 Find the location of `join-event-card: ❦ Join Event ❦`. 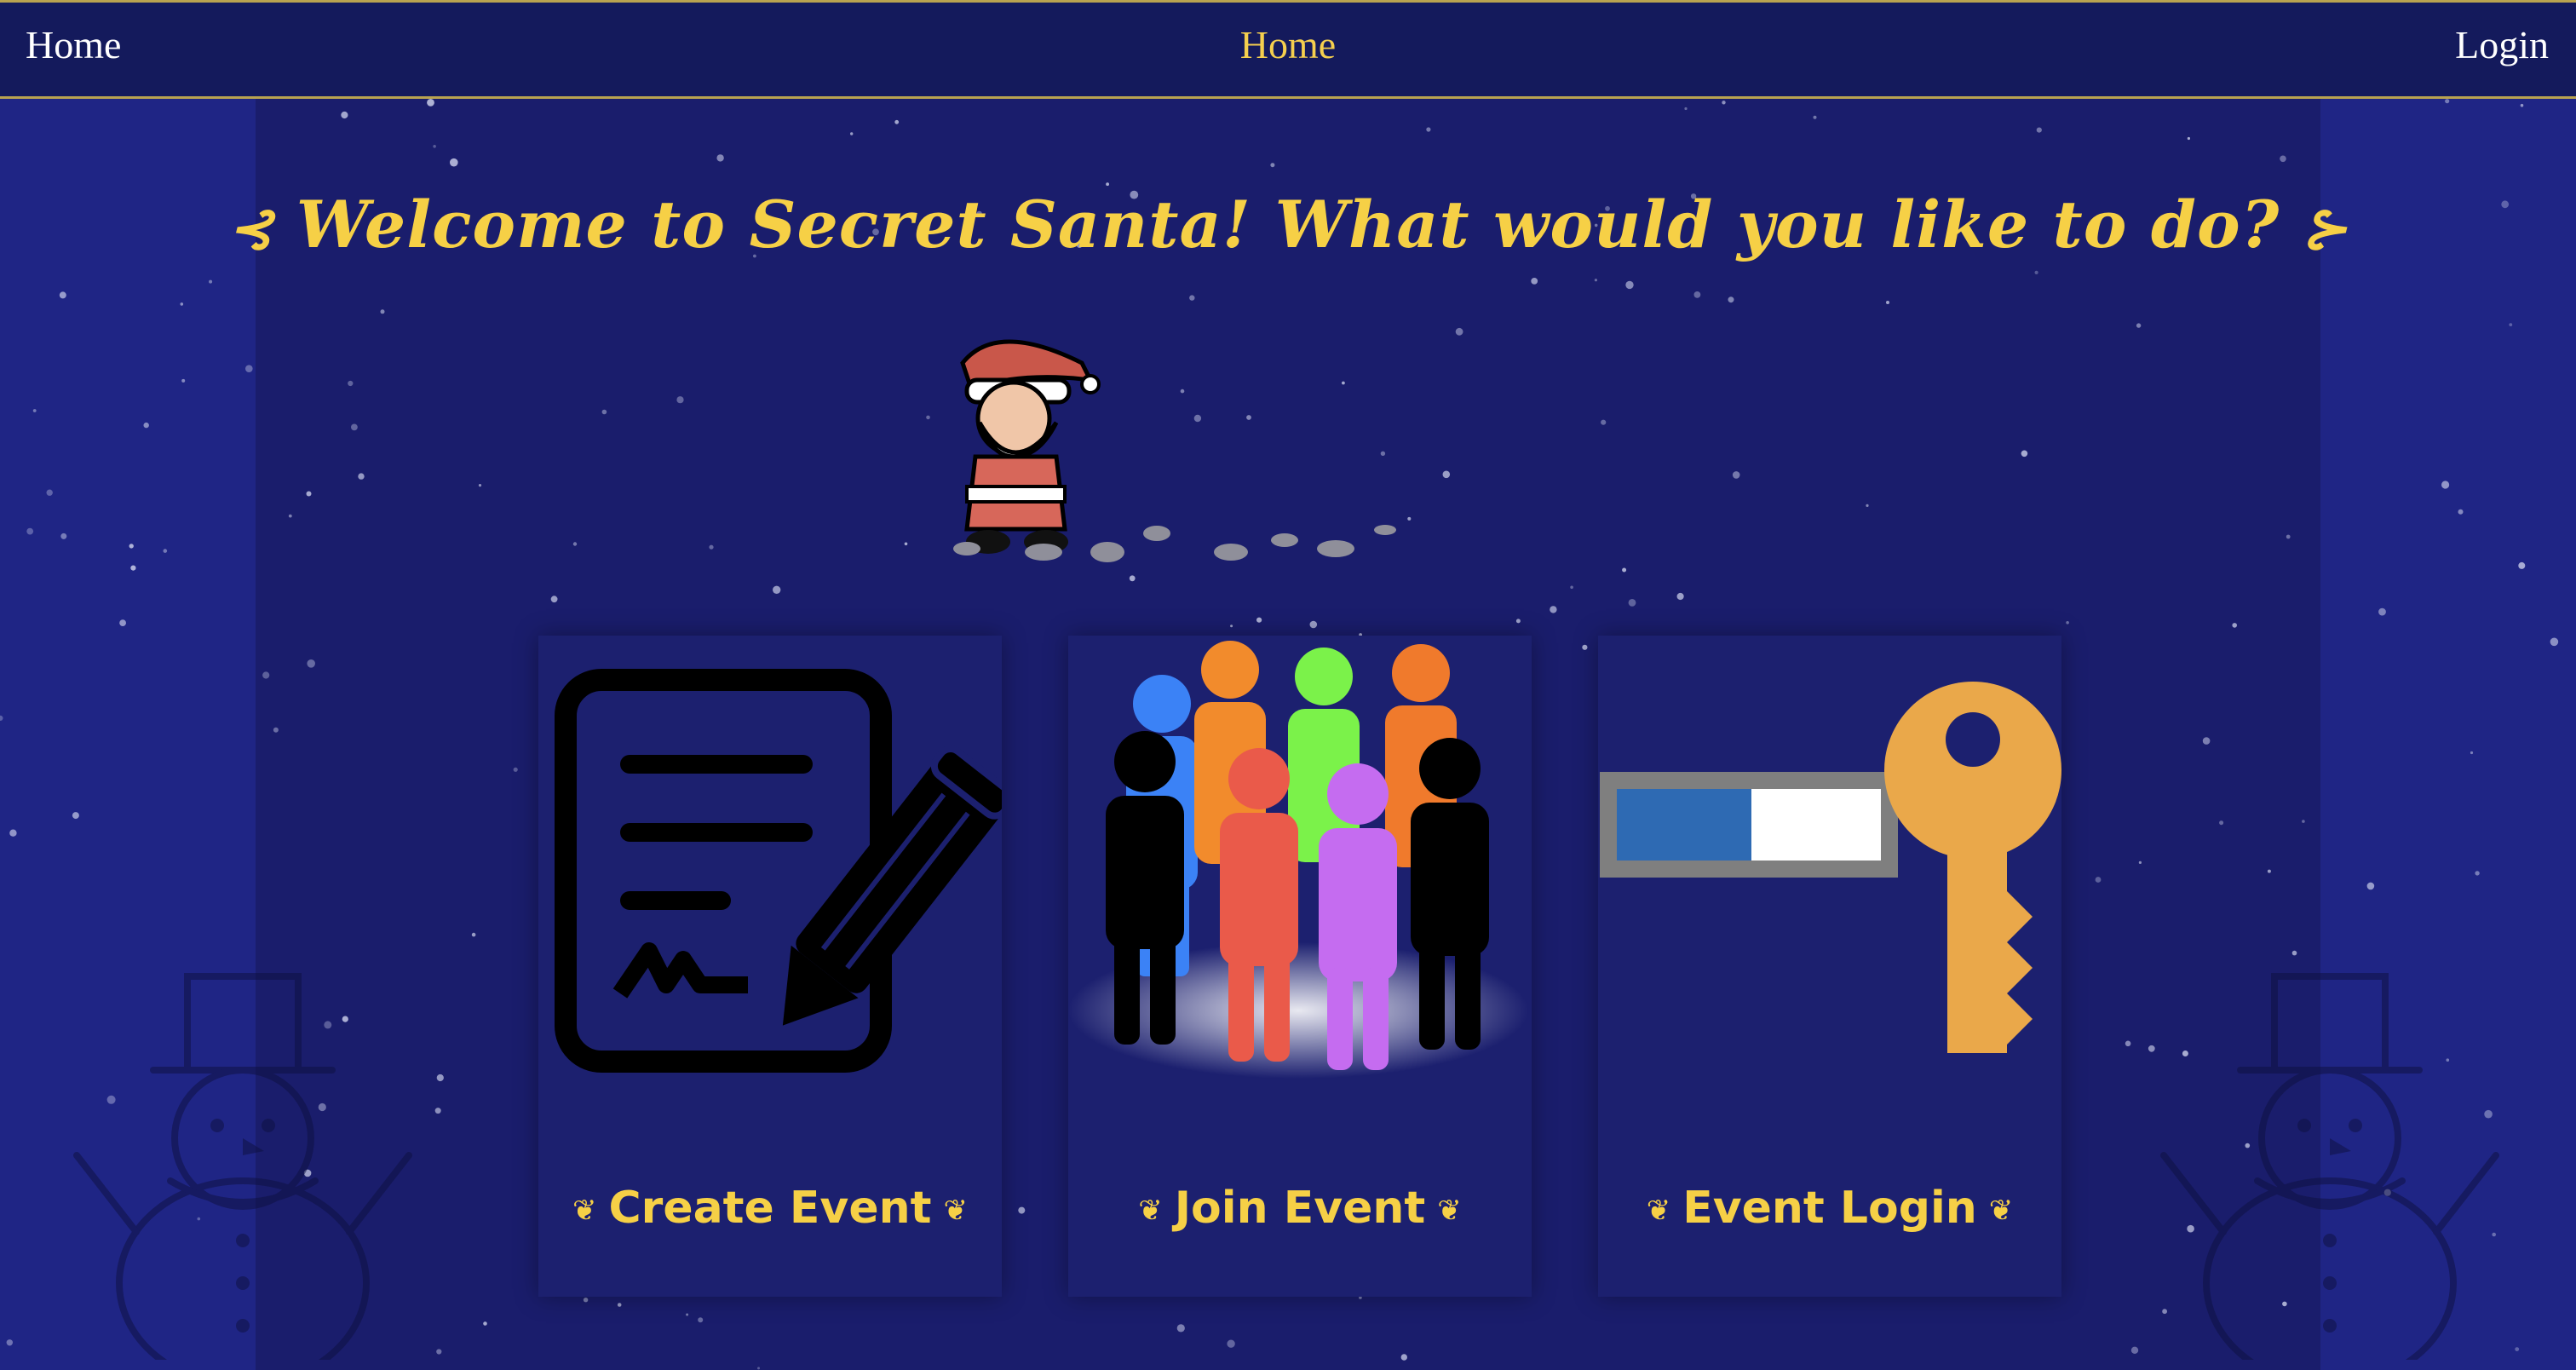

join-event-card: ❦ Join Event ❦ is located at coordinates (1300, 967).